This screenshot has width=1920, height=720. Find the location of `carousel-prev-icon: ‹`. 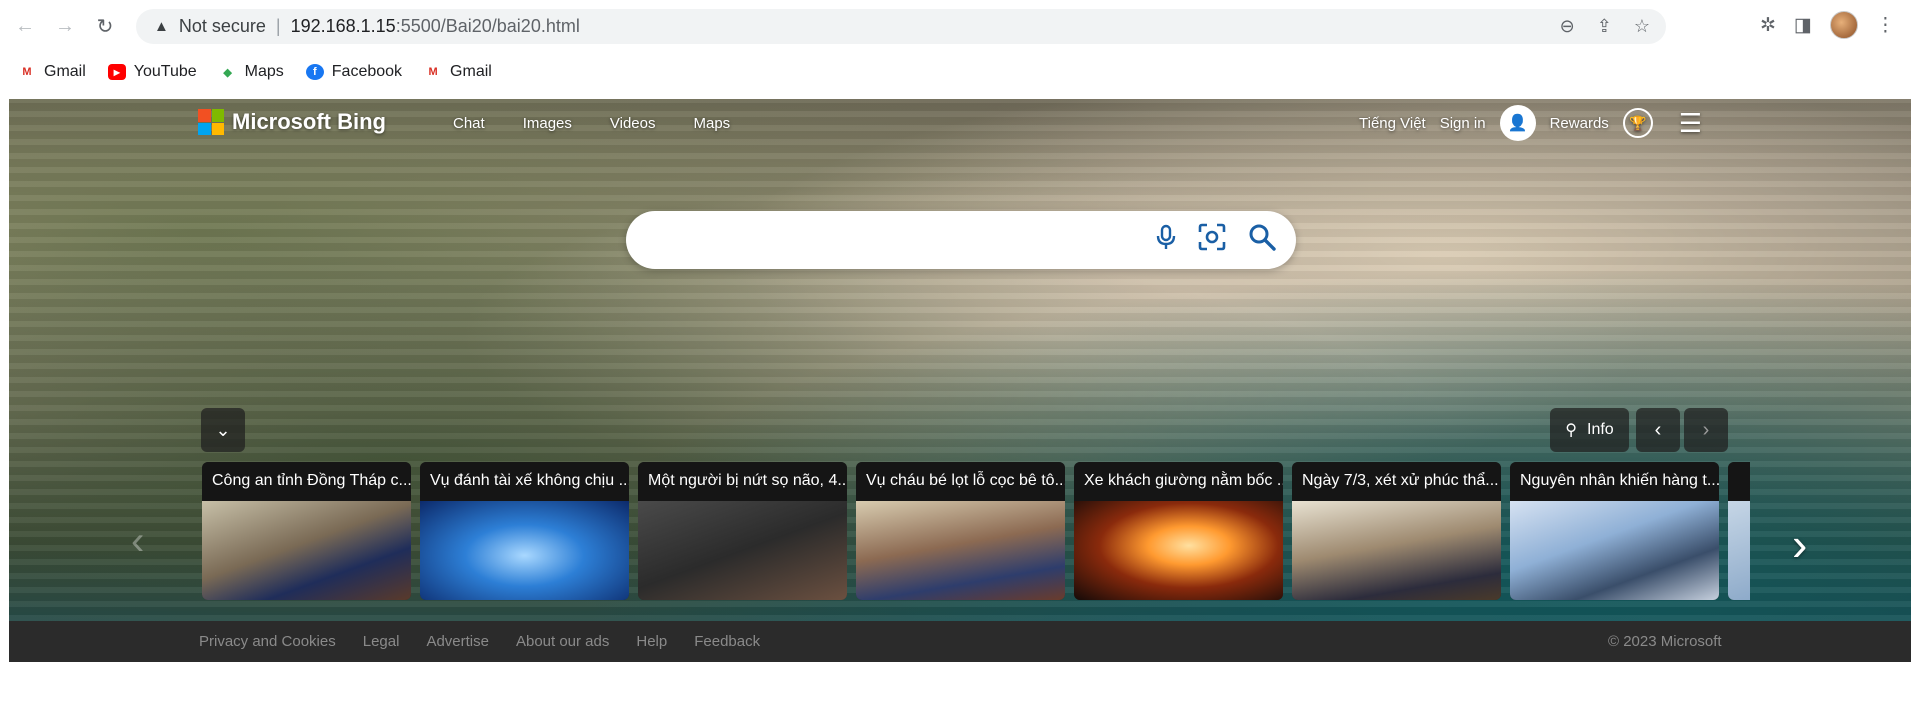

carousel-prev-icon: ‹ is located at coordinates (137, 541).